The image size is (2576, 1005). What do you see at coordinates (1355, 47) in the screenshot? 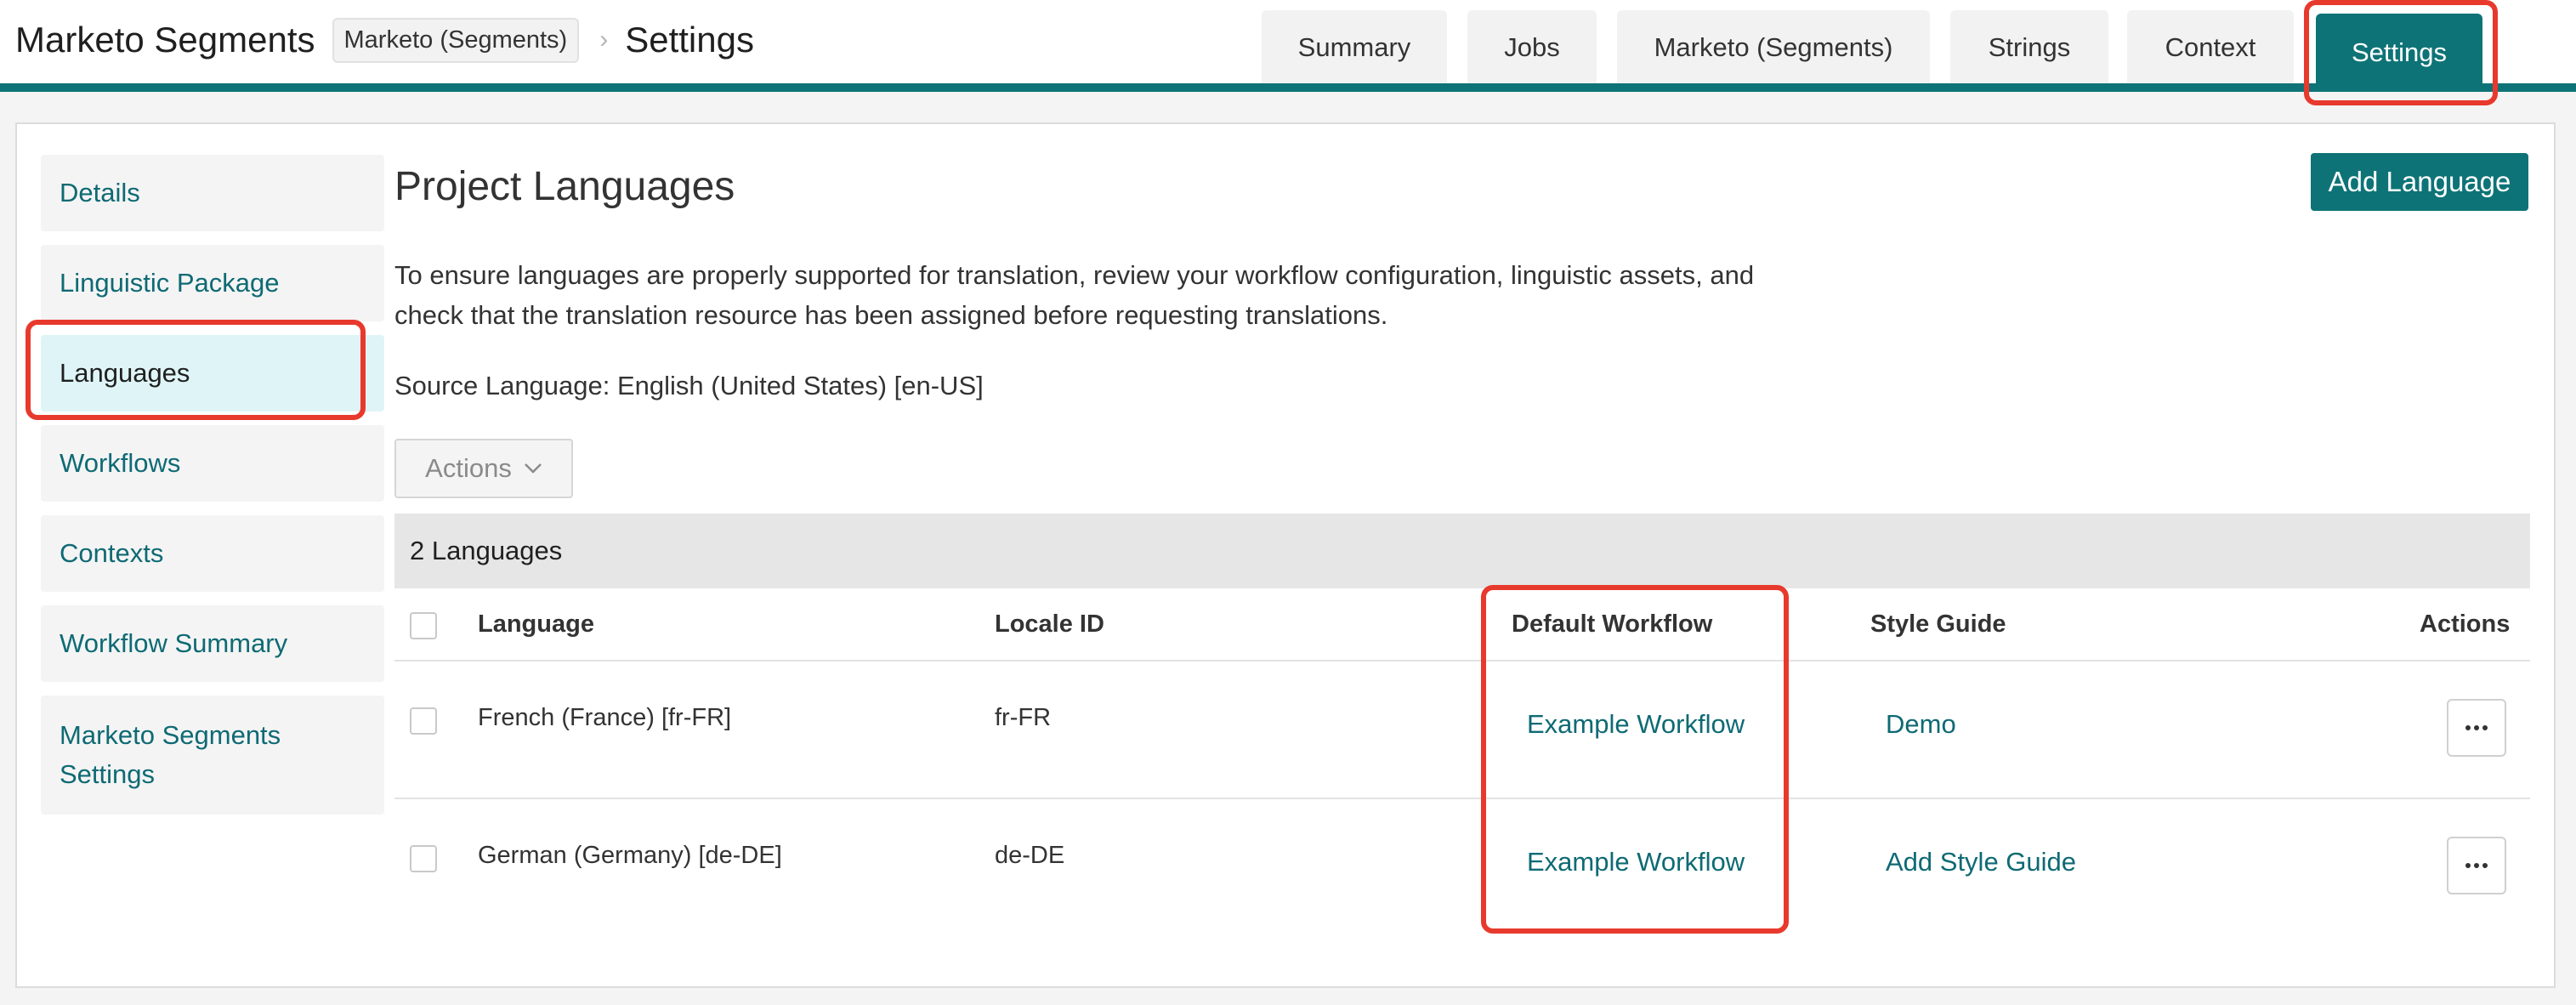
I see `tab-summary: Summary` at bounding box center [1355, 47].